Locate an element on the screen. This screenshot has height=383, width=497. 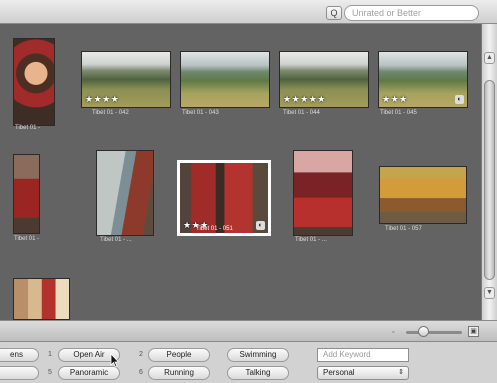
scrollbar-thumb is located at coordinates (489, 180).